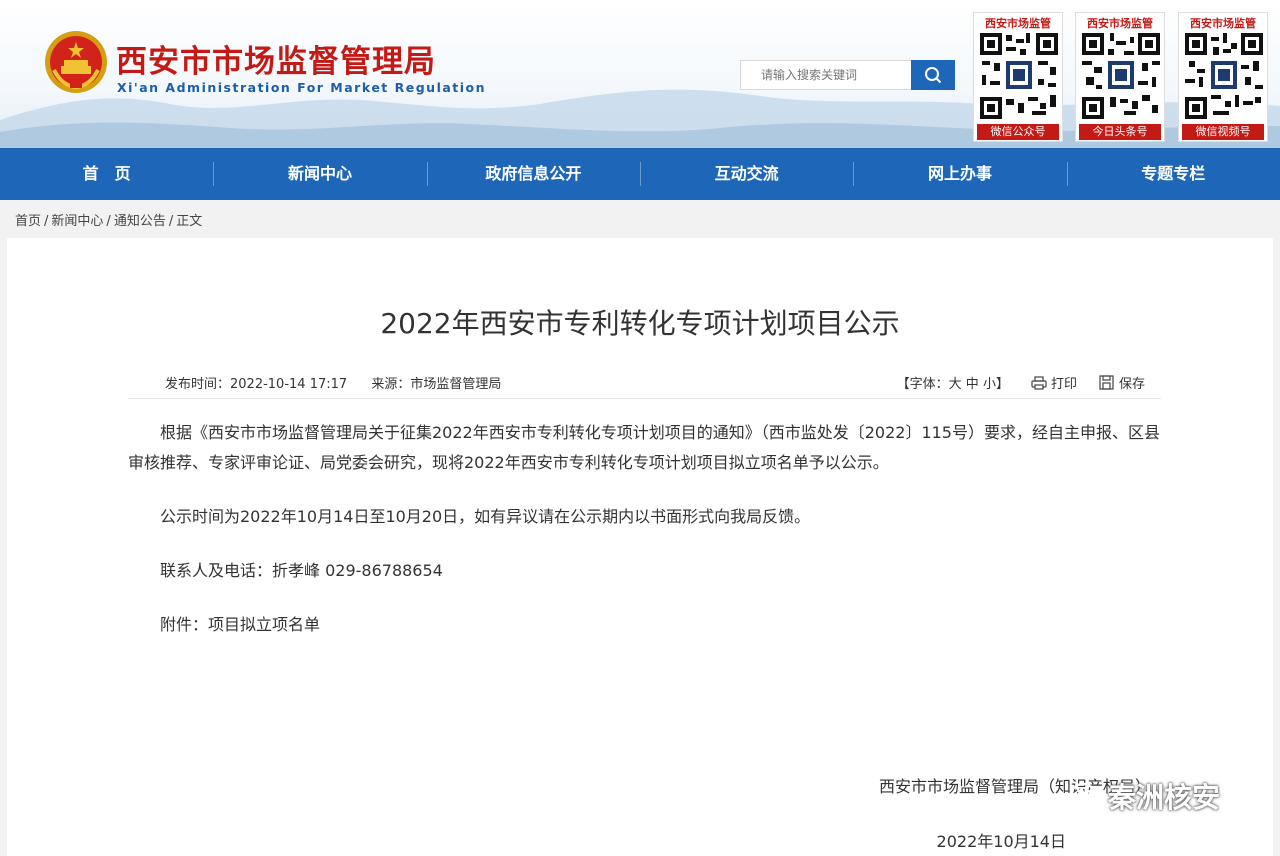 The image size is (1280, 856). Describe the element at coordinates (1021, 382) in the screenshot. I see `article-tools: 【字体：大 中 小】 打印 保存` at that location.